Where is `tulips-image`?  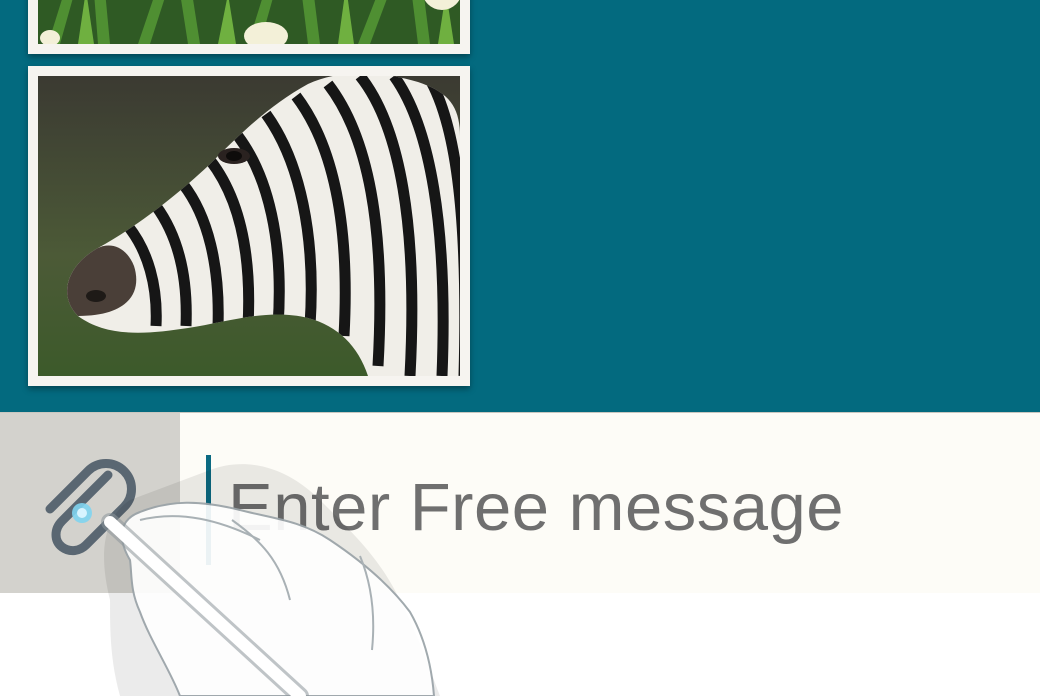
tulips-image is located at coordinates (249, 22).